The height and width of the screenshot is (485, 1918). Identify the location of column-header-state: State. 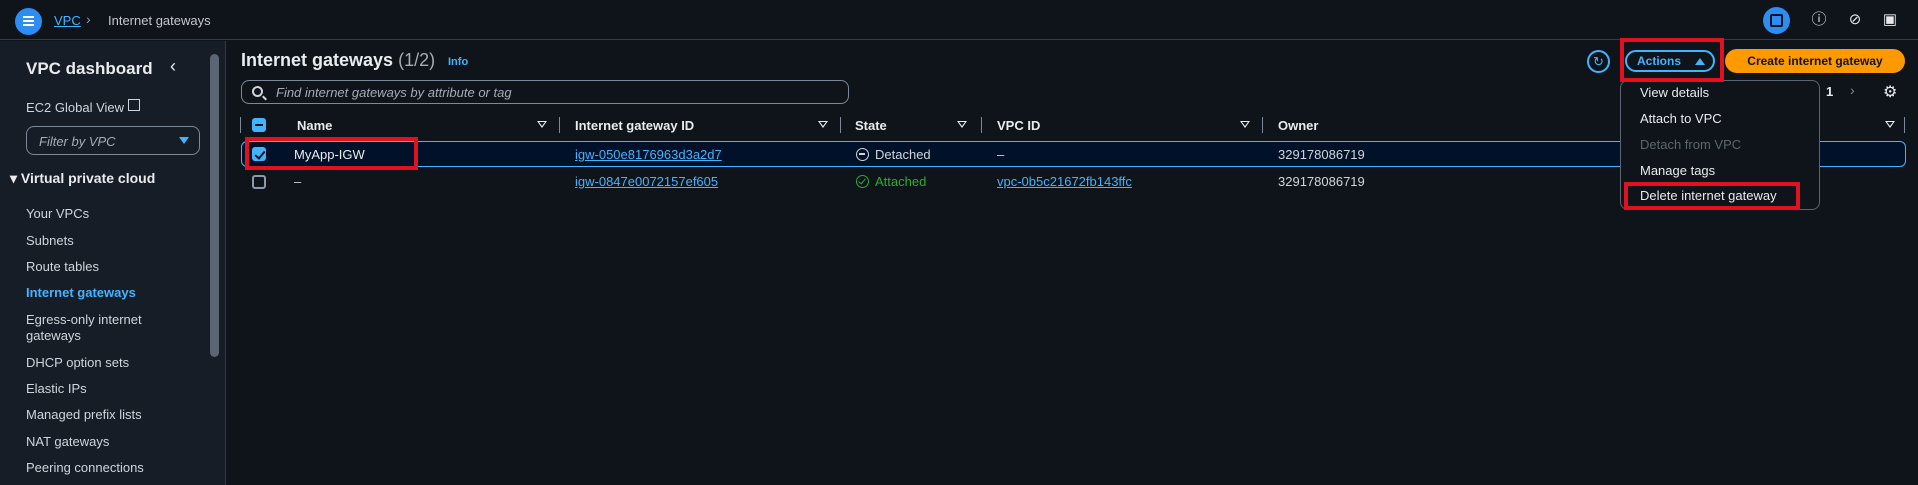
(871, 125).